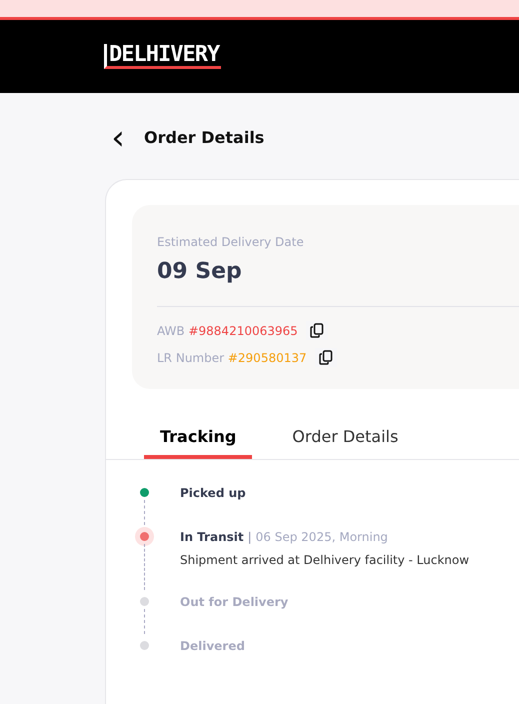 The image size is (519, 704). What do you see at coordinates (231, 242) in the screenshot?
I see `eta-label: Estimated Delivery Date` at bounding box center [231, 242].